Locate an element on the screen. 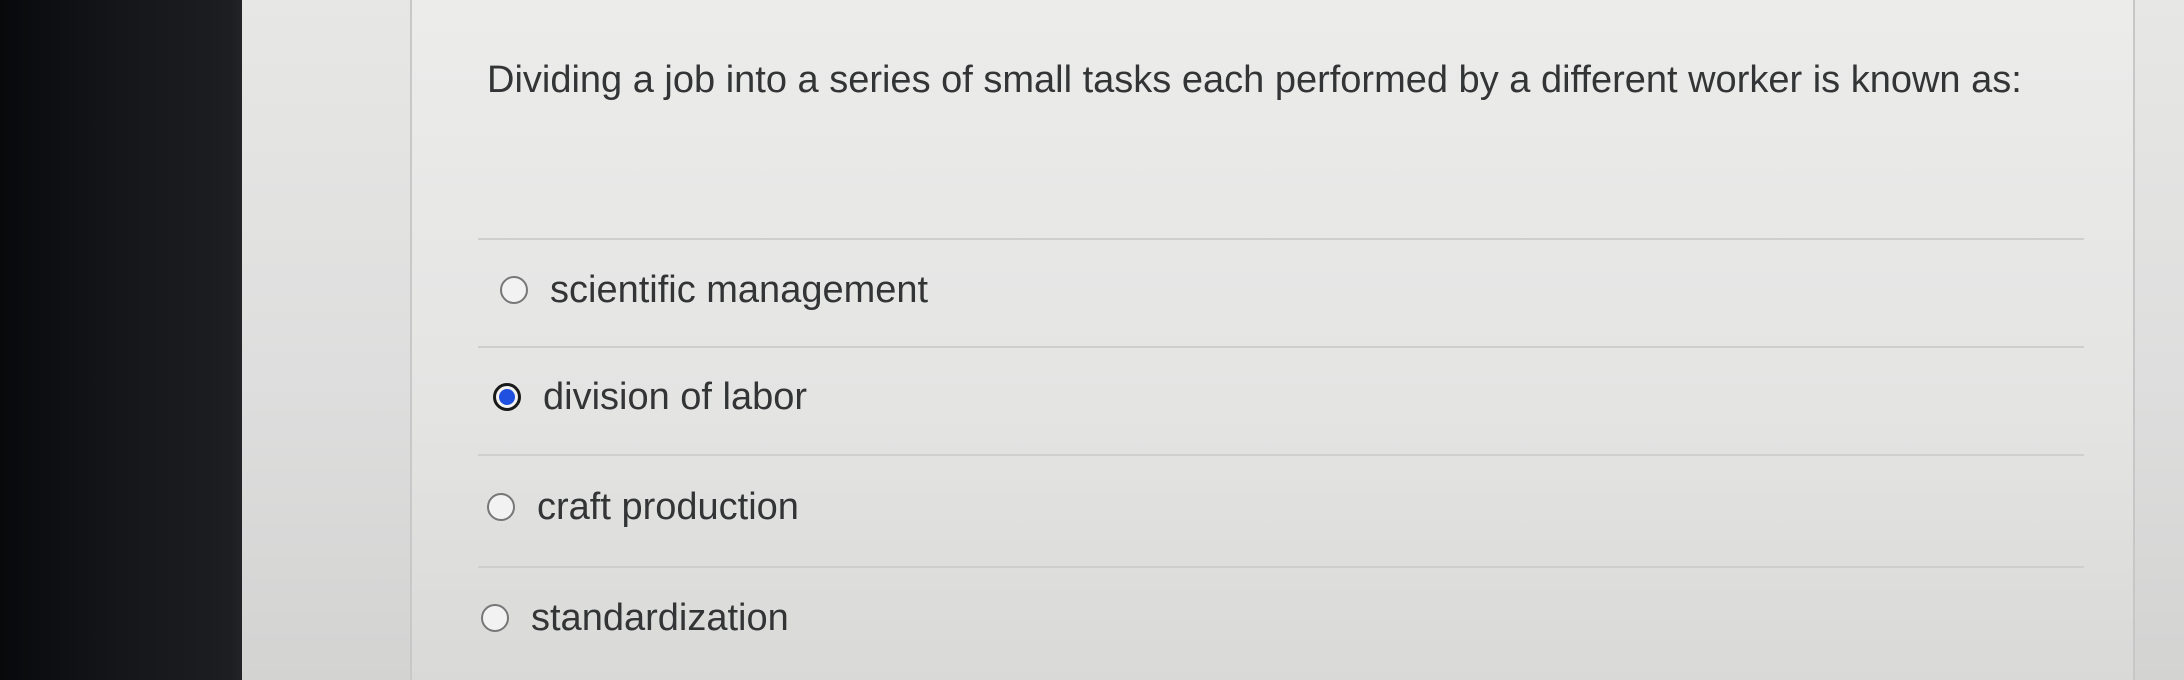  option-scientific-management: scientific management is located at coordinates (714, 290).